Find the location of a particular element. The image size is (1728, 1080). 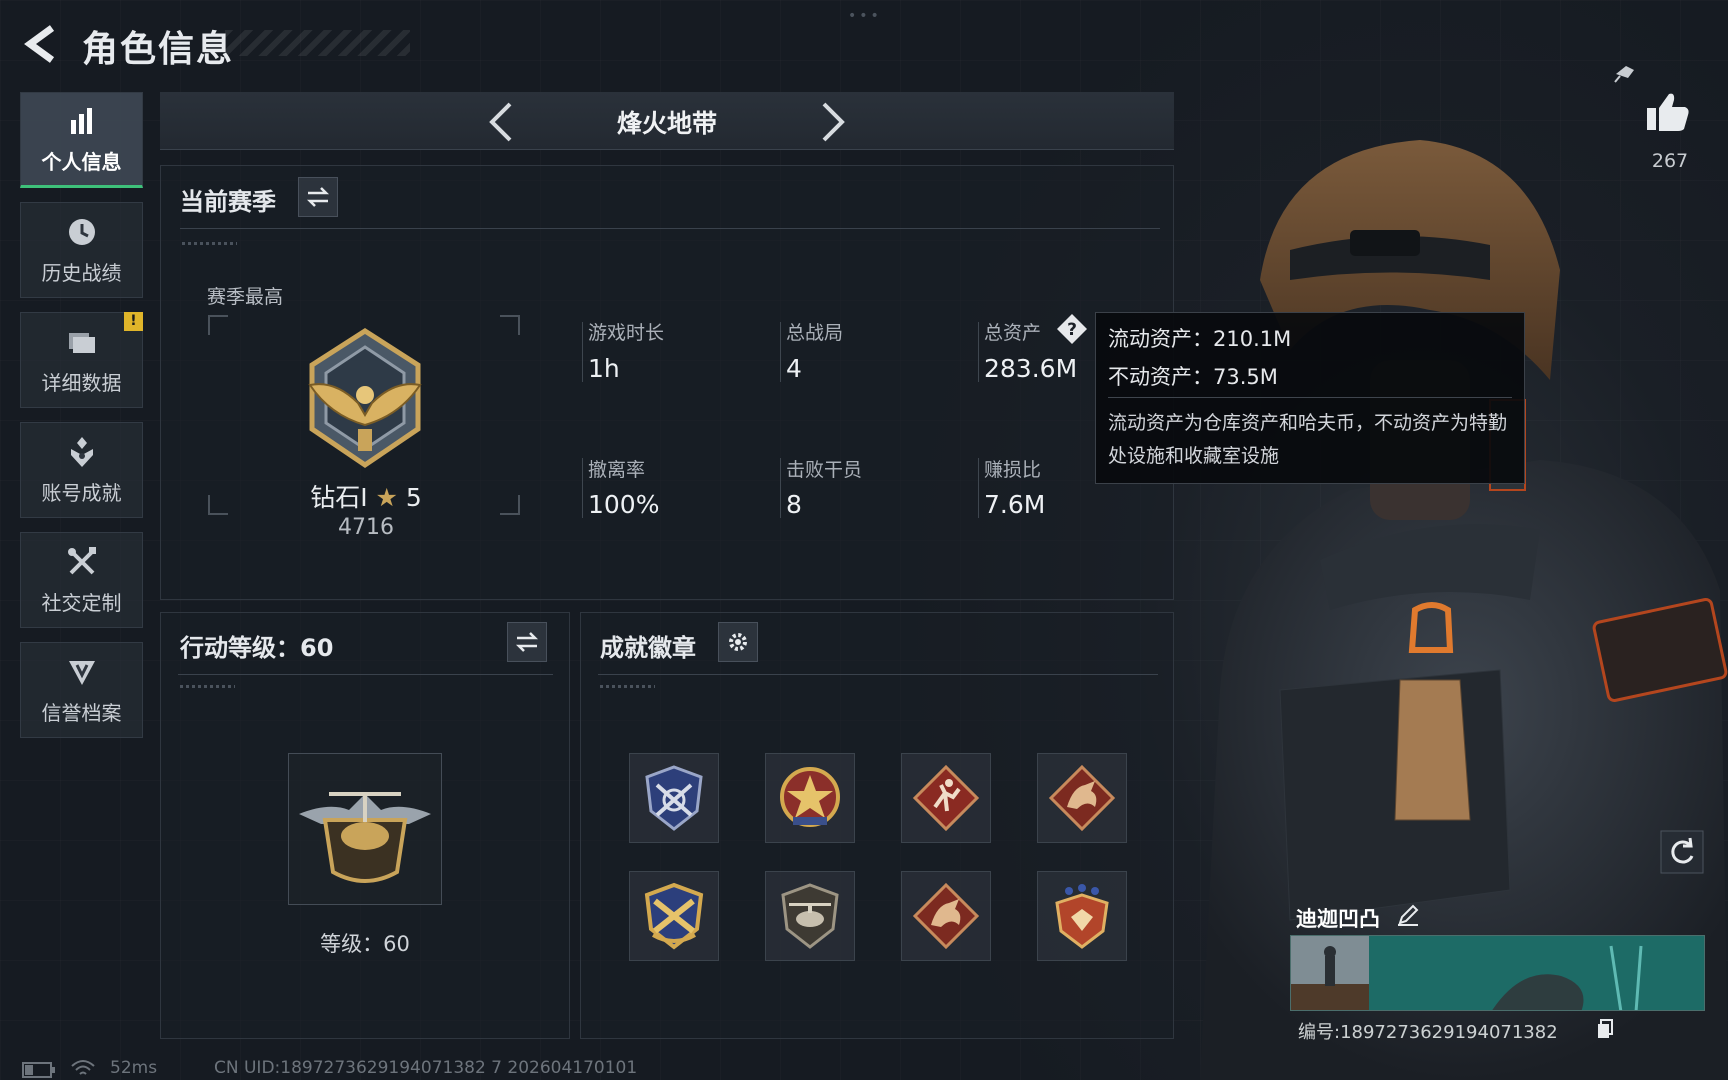

history-clock-icon is located at coordinates (81, 231).